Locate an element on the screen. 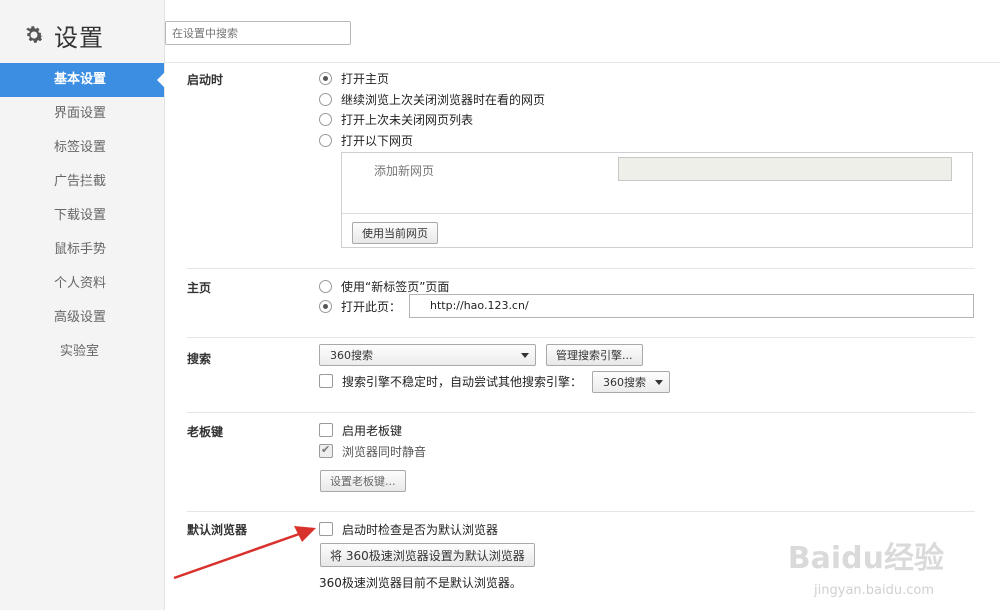 The image size is (1000, 610). sidebar-item-basic: 基本设置 is located at coordinates (82, 80).